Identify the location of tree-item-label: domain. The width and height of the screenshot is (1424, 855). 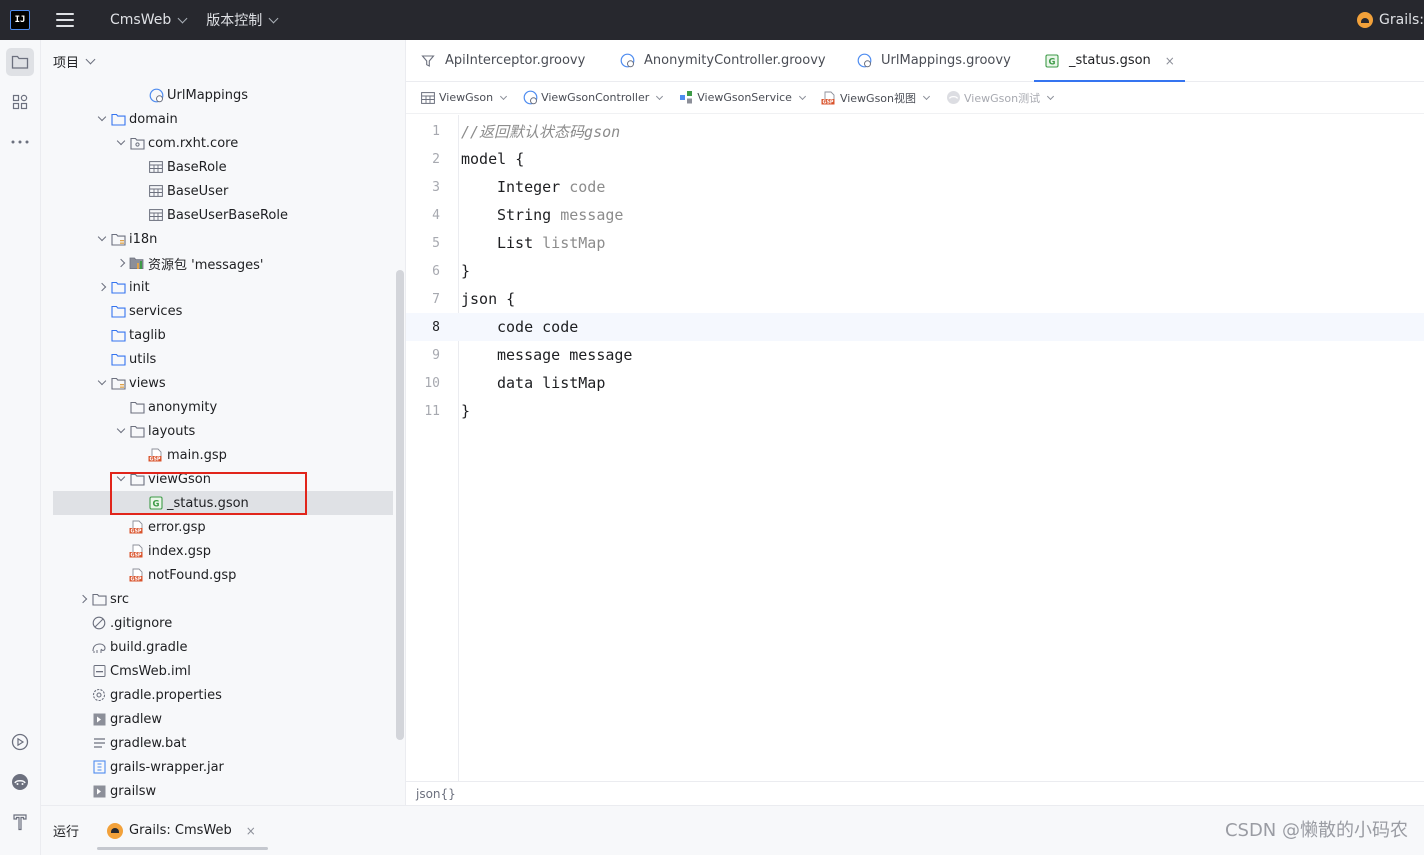
(153, 119).